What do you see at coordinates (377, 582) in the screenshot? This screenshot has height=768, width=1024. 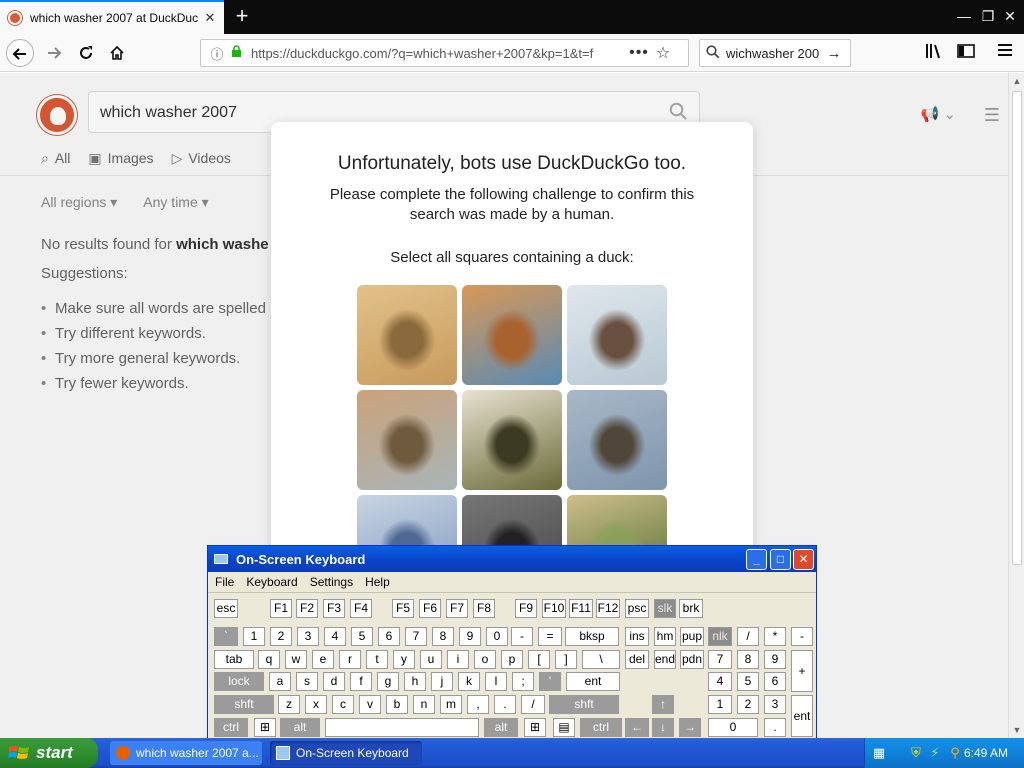 I see `osk-menu-help: Help` at bounding box center [377, 582].